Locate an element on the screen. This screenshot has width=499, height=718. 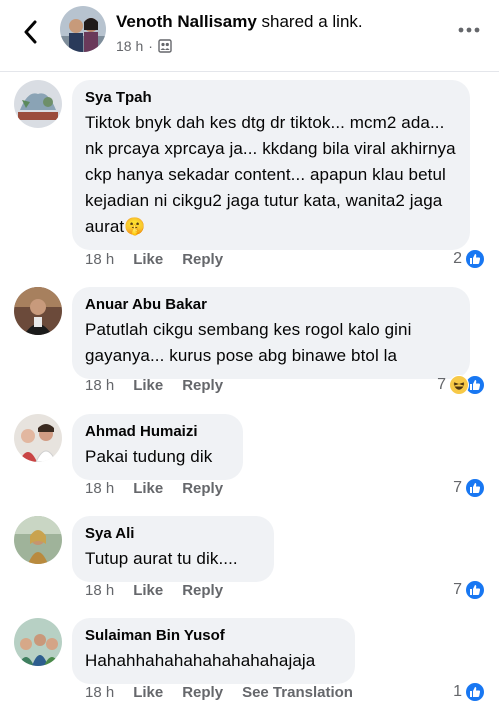
comment-text: Hahahhahahahahahahahajaja is located at coordinates (200, 660).